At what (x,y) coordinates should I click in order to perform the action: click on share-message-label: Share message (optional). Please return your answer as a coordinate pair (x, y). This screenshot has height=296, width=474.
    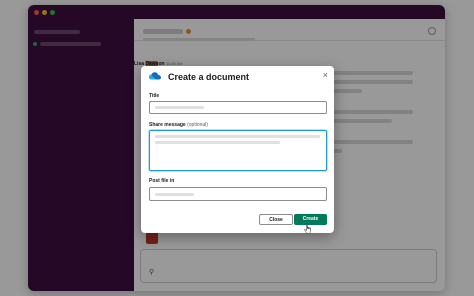
    Looking at the image, I should click on (178, 125).